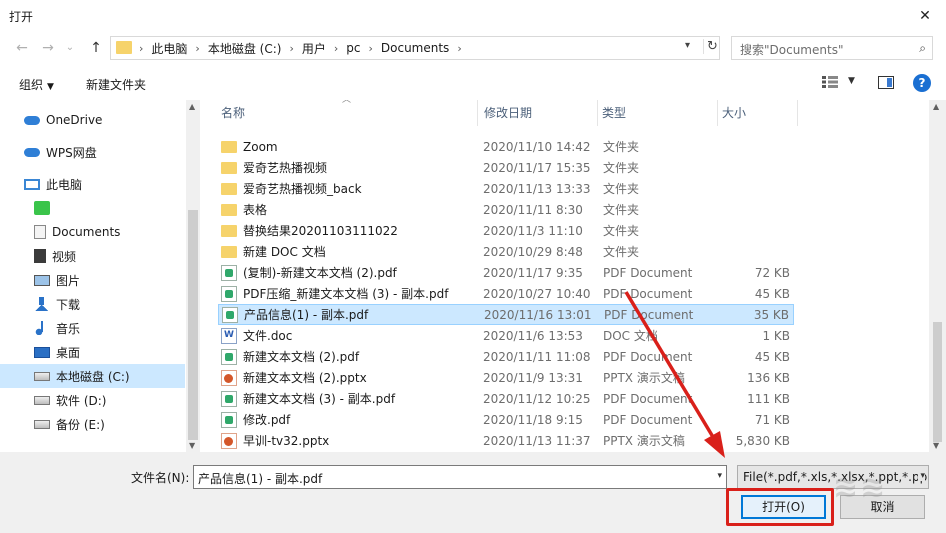  Describe the element at coordinates (92, 184) in the screenshot. I see `sidebar-item: 此电脑` at that location.